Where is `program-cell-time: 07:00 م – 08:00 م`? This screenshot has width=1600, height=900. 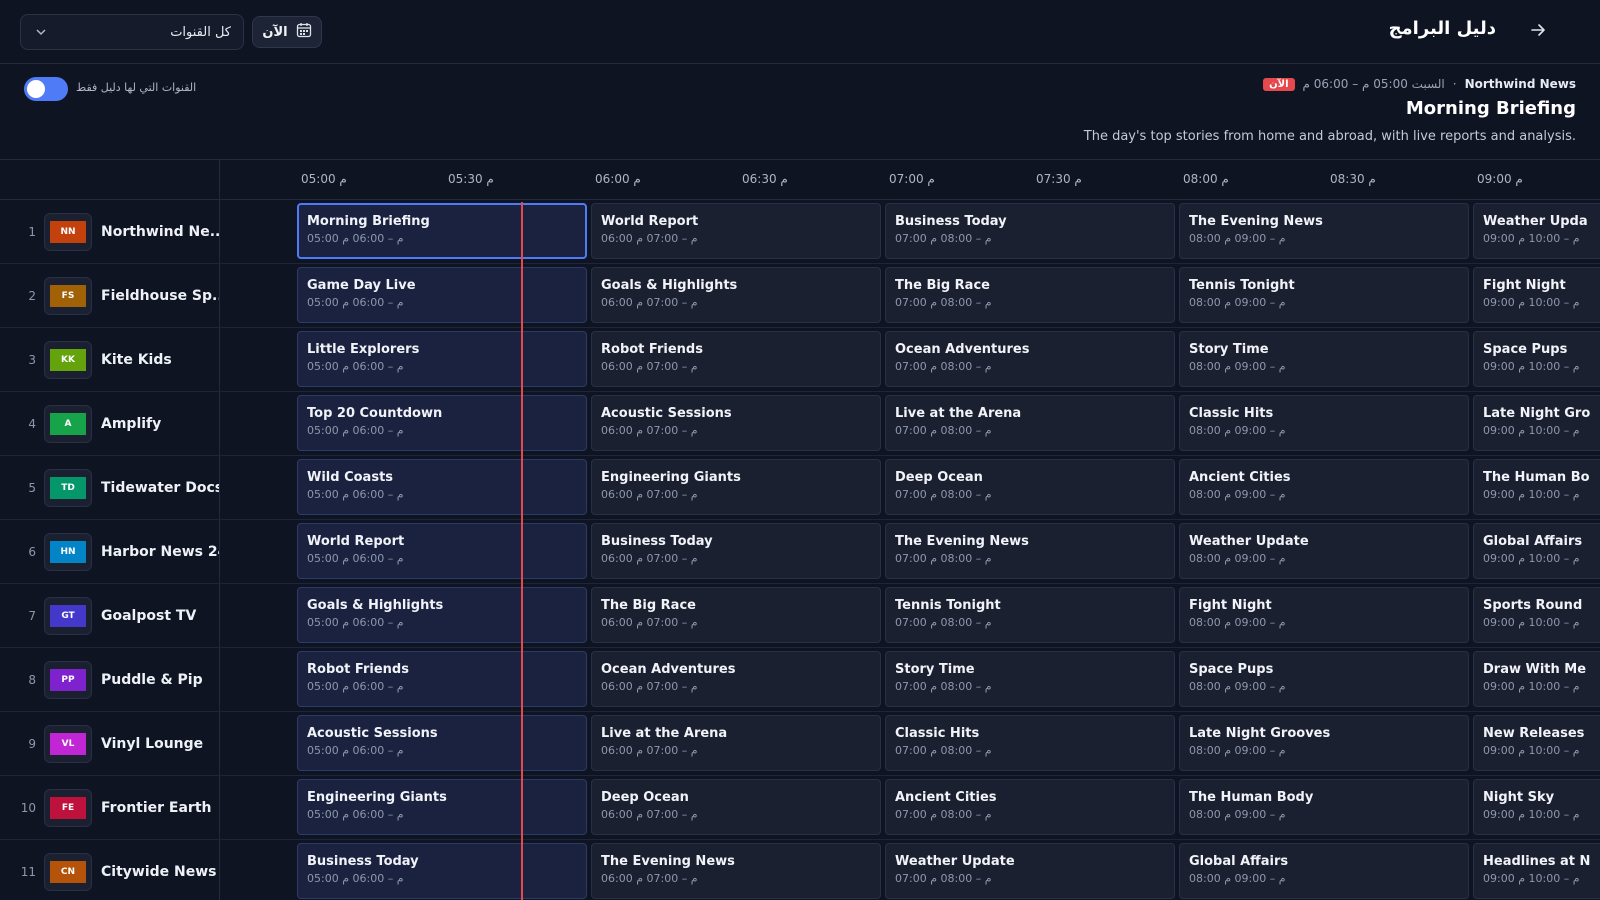 program-cell-time: 07:00 م – 08:00 م is located at coordinates (943, 494).